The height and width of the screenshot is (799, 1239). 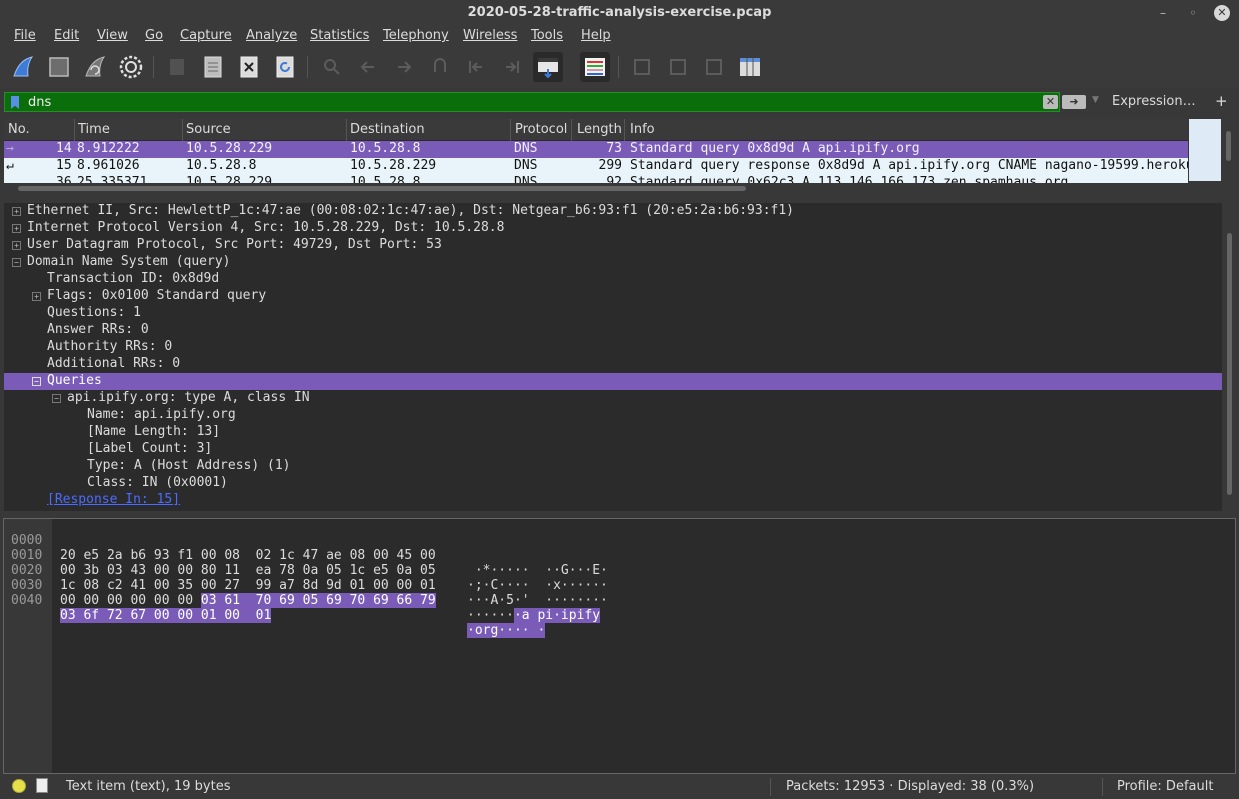 What do you see at coordinates (10, 165) in the screenshot?
I see `response-arrow-icon: ↵` at bounding box center [10, 165].